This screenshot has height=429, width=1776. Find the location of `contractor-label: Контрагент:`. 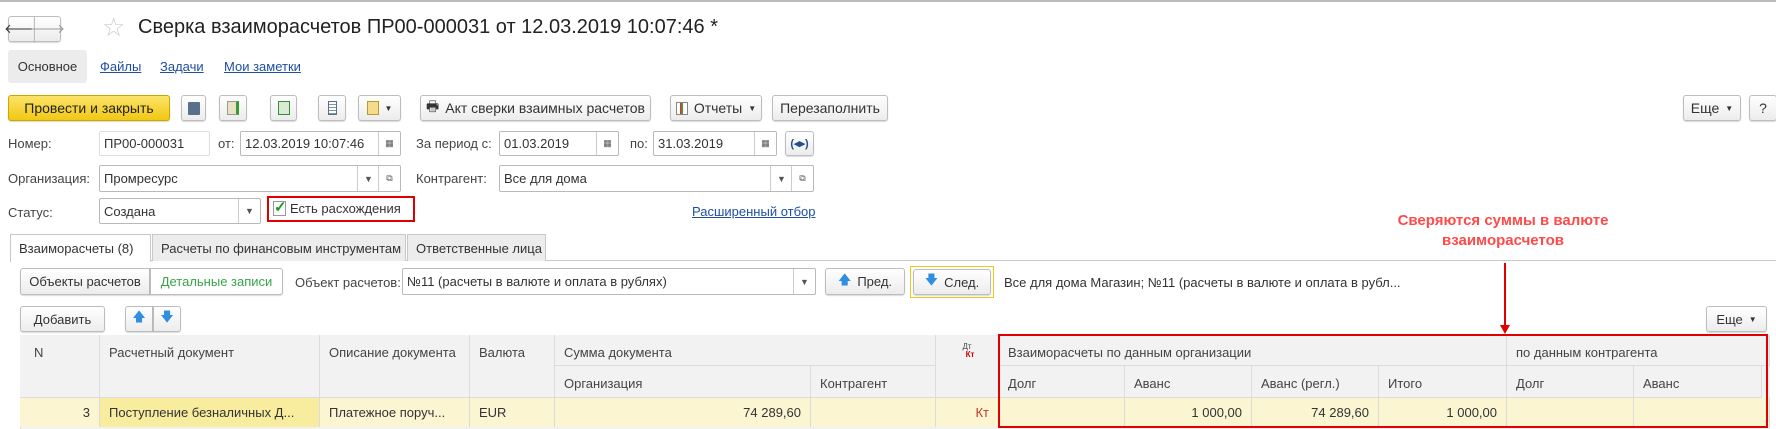

contractor-label: Контрагент: is located at coordinates (451, 178).